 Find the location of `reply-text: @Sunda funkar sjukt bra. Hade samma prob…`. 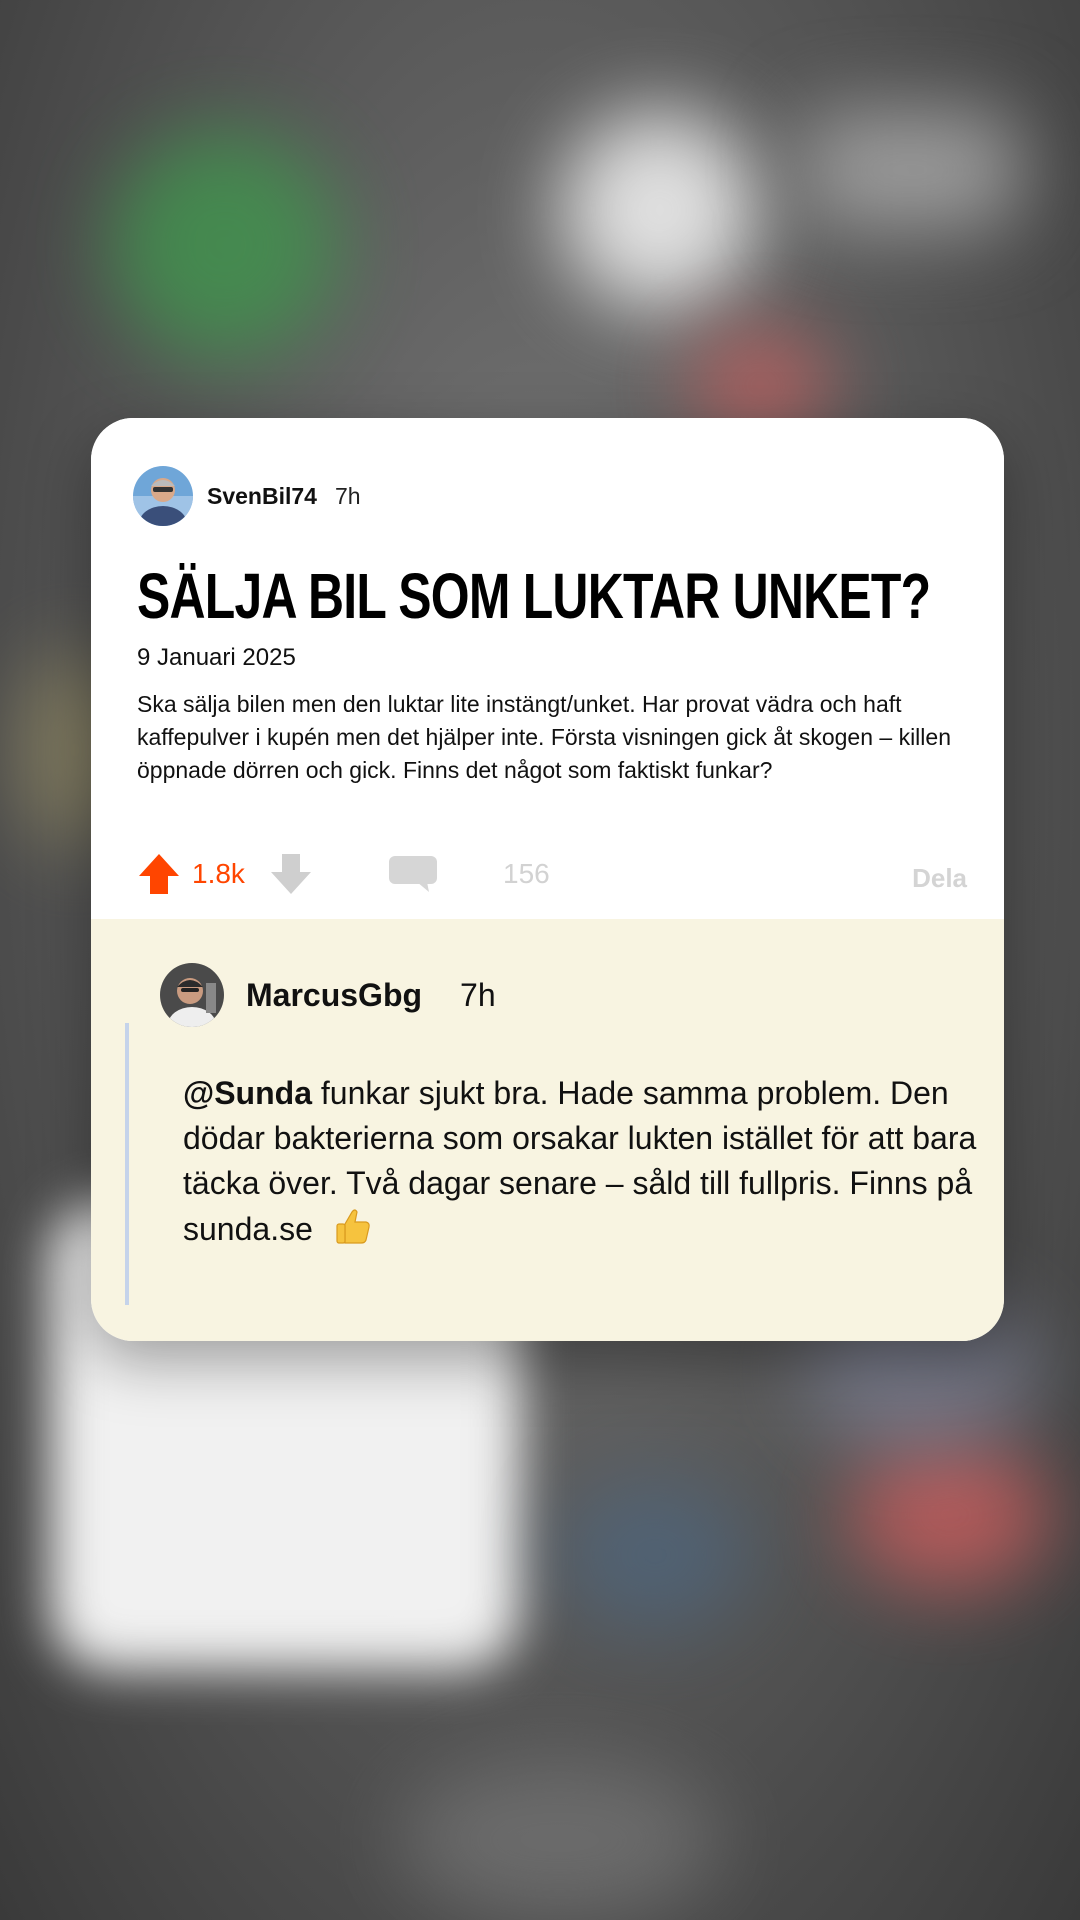

reply-text: @Sunda funkar sjukt bra. Hade samma prob… is located at coordinates (583, 1164).